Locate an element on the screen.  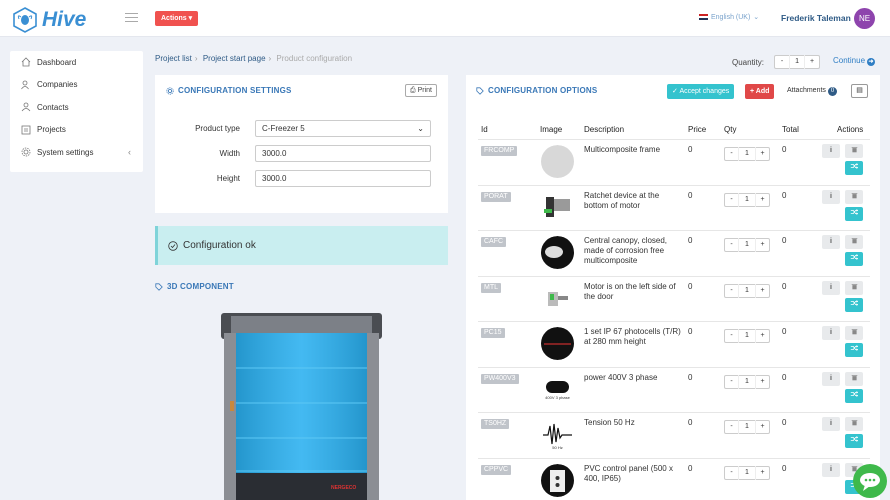
continue-link: Continue ➜ is located at coordinates (854, 61).